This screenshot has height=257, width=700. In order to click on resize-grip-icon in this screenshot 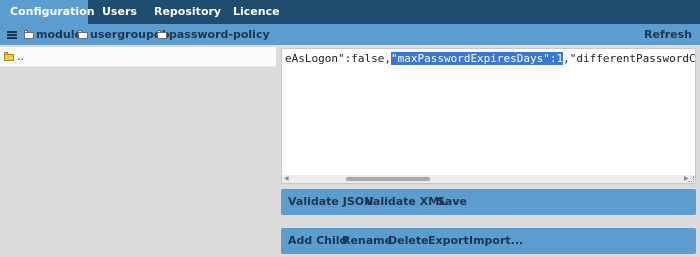, I will do `click(691, 179)`.